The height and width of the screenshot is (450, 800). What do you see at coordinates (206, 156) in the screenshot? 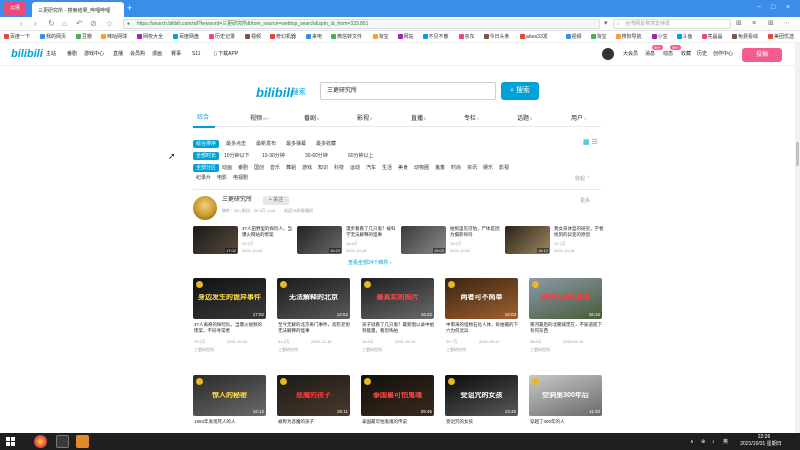
I see `filter-chip: 全部时长` at bounding box center [206, 156].